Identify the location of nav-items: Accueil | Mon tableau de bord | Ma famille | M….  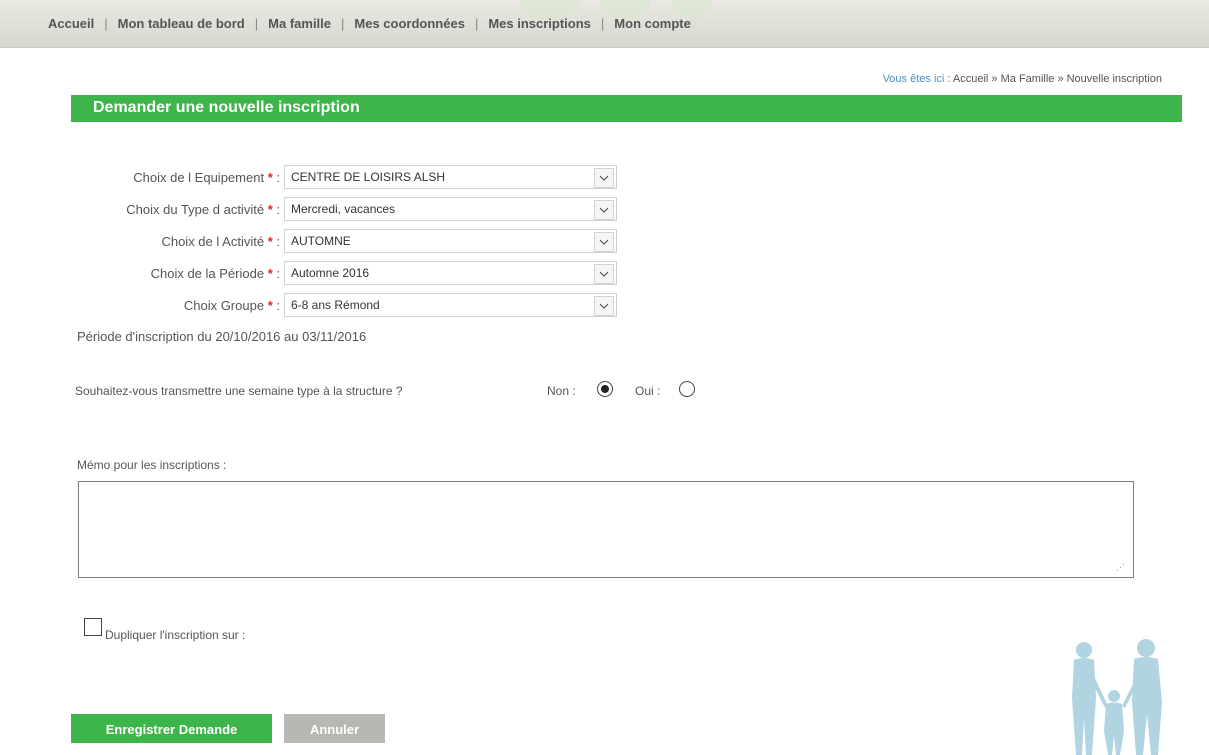
(369, 23).